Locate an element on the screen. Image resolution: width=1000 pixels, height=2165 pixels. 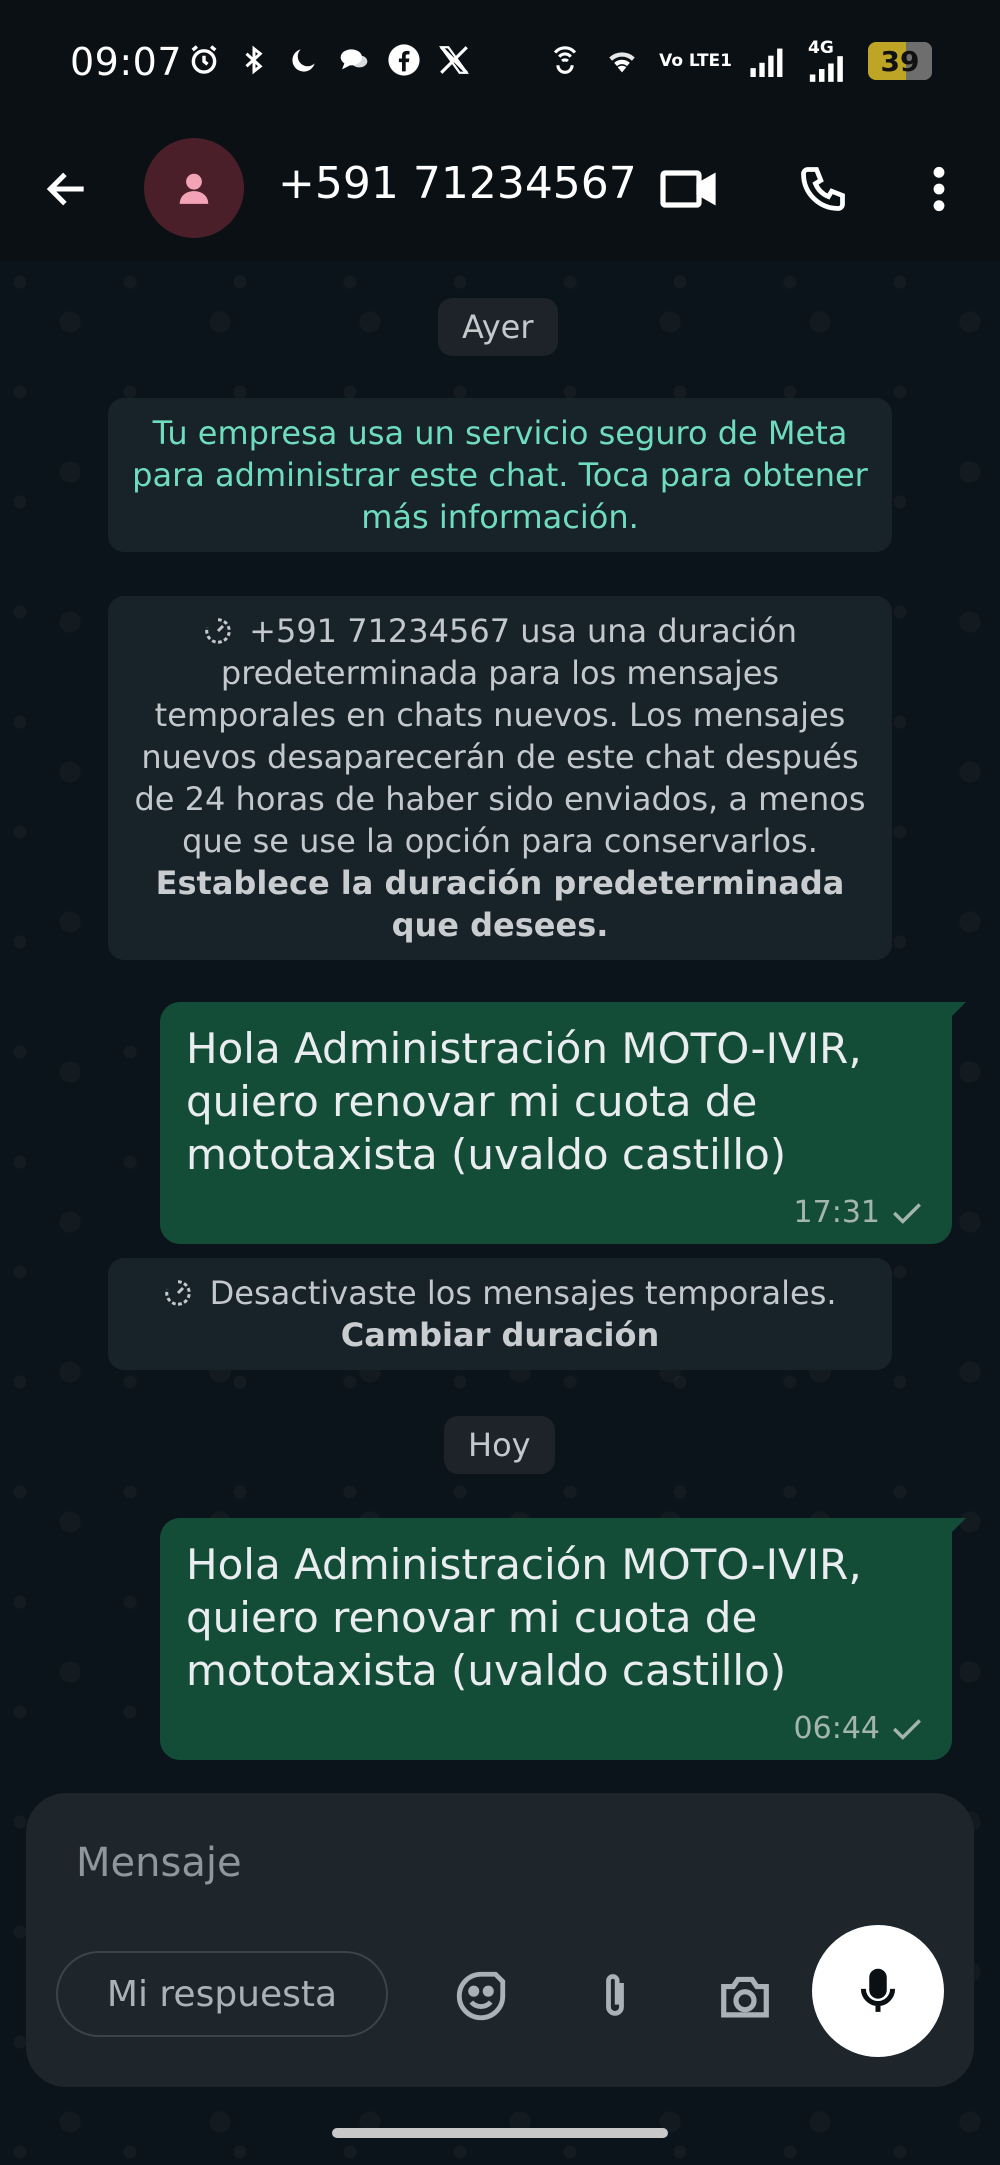
avatar-person-icon is located at coordinates (194, 188).